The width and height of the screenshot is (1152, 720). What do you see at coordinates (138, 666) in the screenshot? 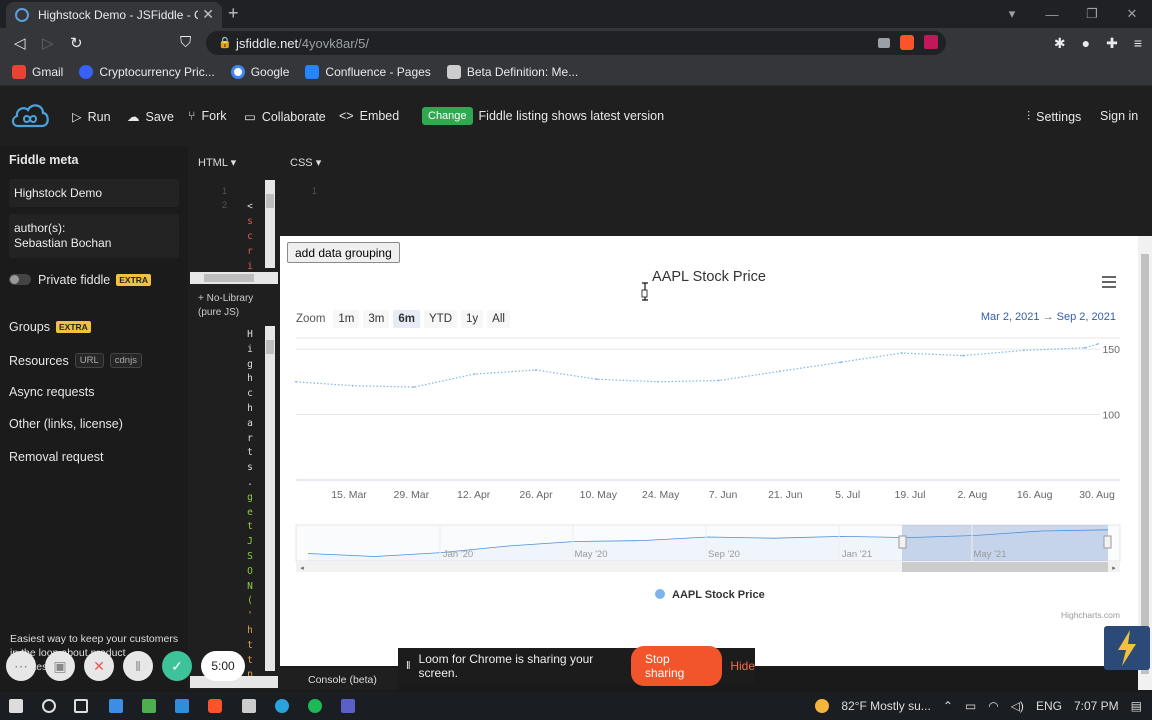
I see `pause-recording-icon: ‖` at bounding box center [138, 666].